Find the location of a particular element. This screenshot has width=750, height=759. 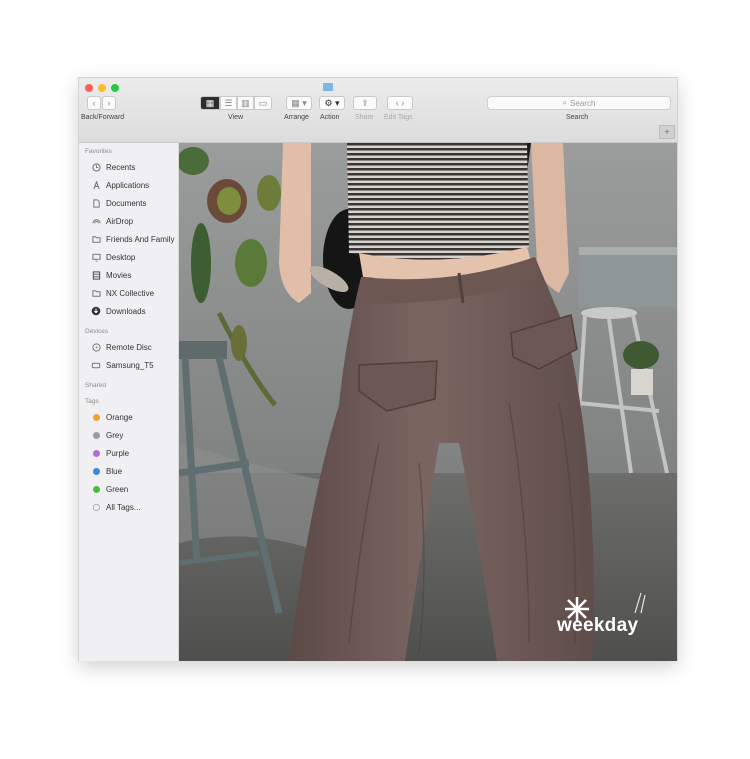

sidebar-tag-orange: Orange is located at coordinates (128, 417).